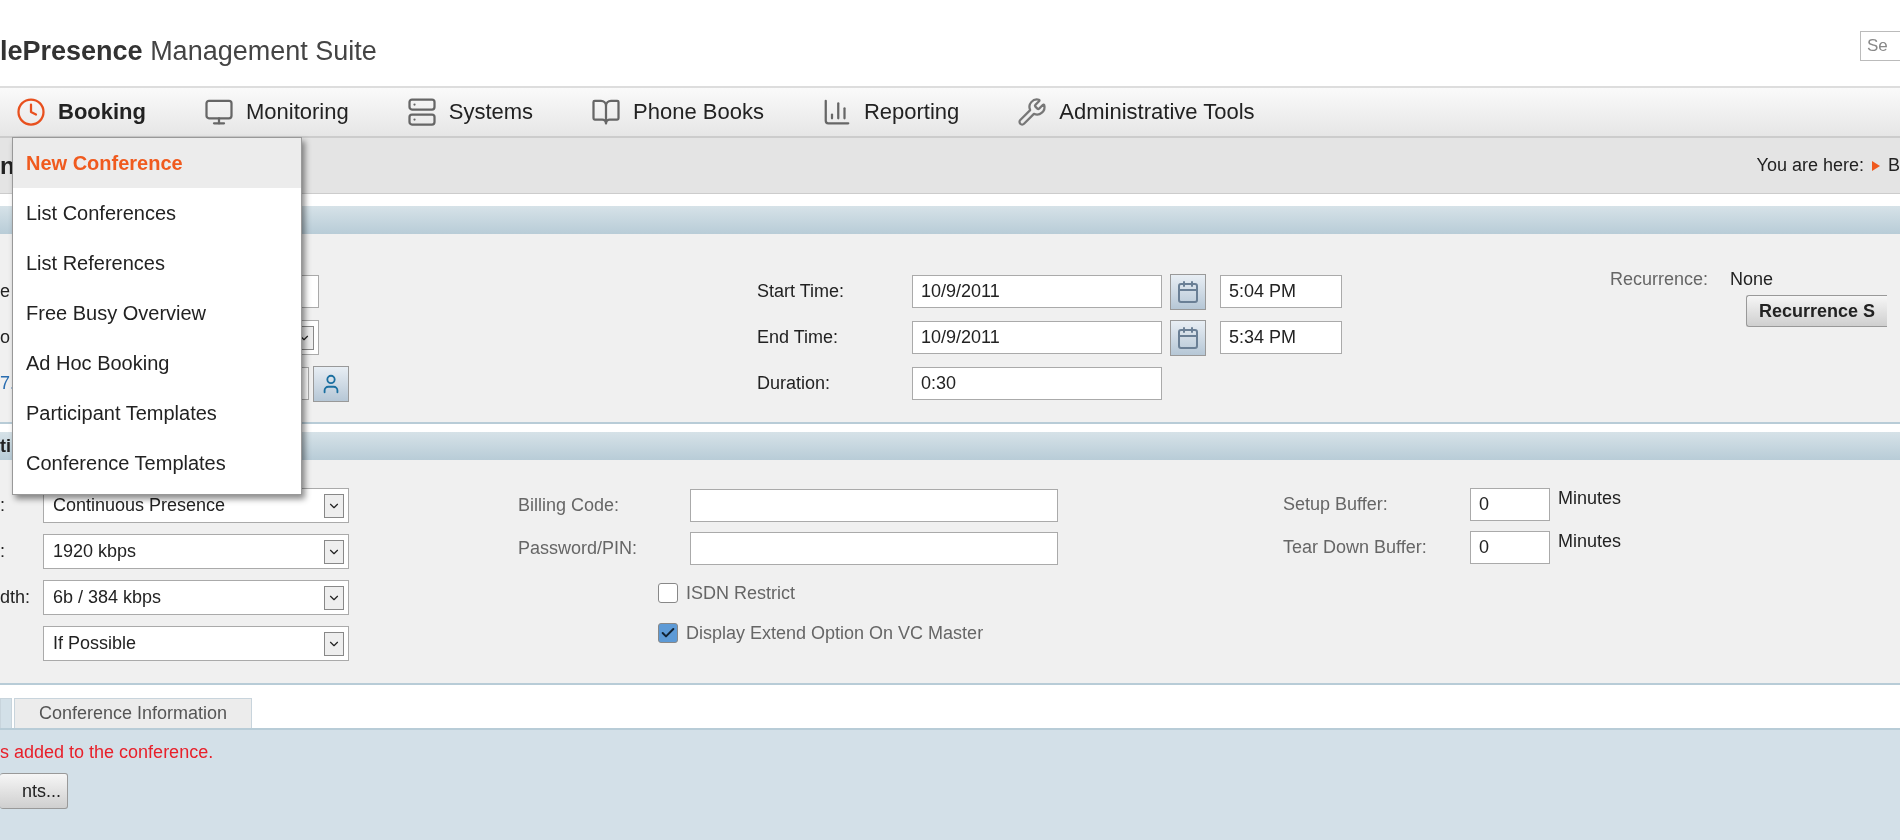  I want to click on select-field: 6b / 384 kbps, so click(196, 597).